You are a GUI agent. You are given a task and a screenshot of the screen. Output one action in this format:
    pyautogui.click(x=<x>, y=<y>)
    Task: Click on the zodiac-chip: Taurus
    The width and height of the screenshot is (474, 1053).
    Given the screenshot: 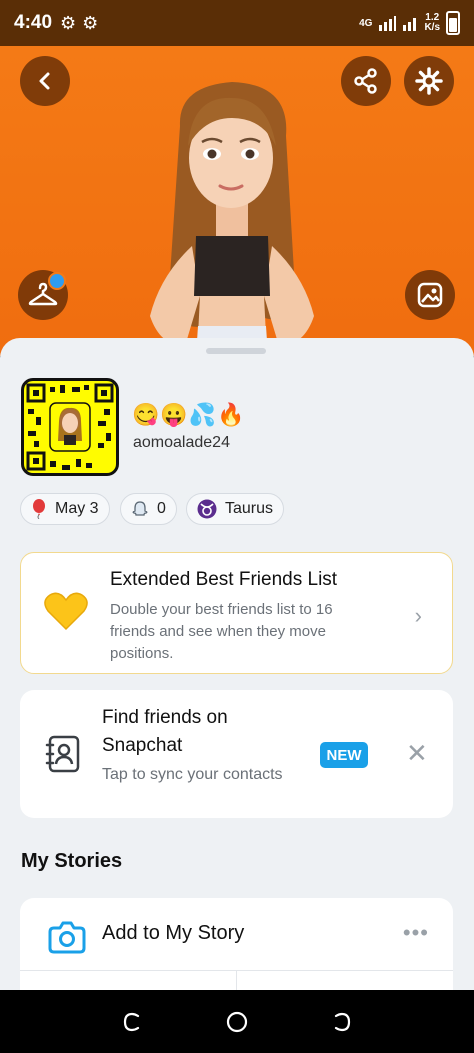 What is the action you would take?
    pyautogui.click(x=235, y=509)
    